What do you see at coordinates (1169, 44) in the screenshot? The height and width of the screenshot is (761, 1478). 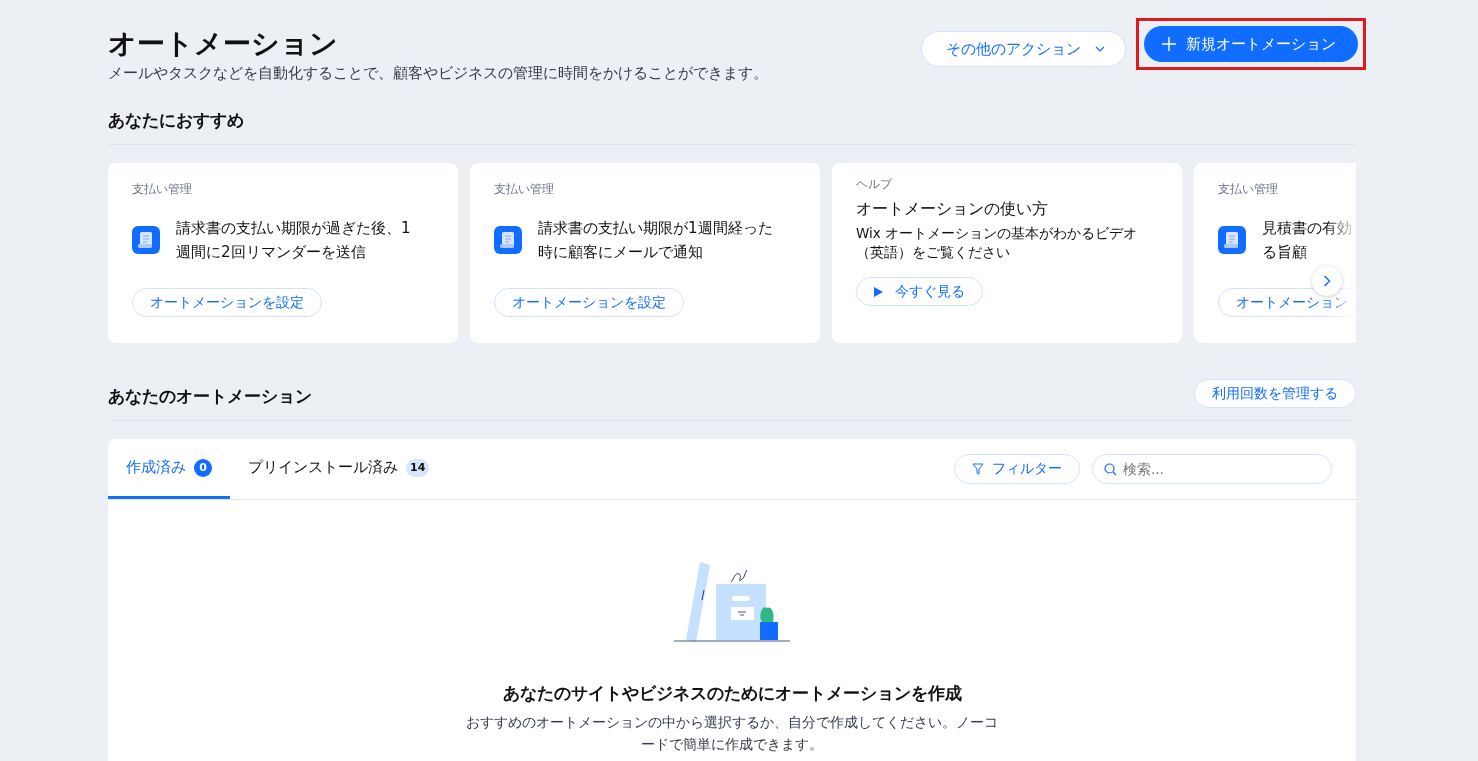 I see `plus-icon` at bounding box center [1169, 44].